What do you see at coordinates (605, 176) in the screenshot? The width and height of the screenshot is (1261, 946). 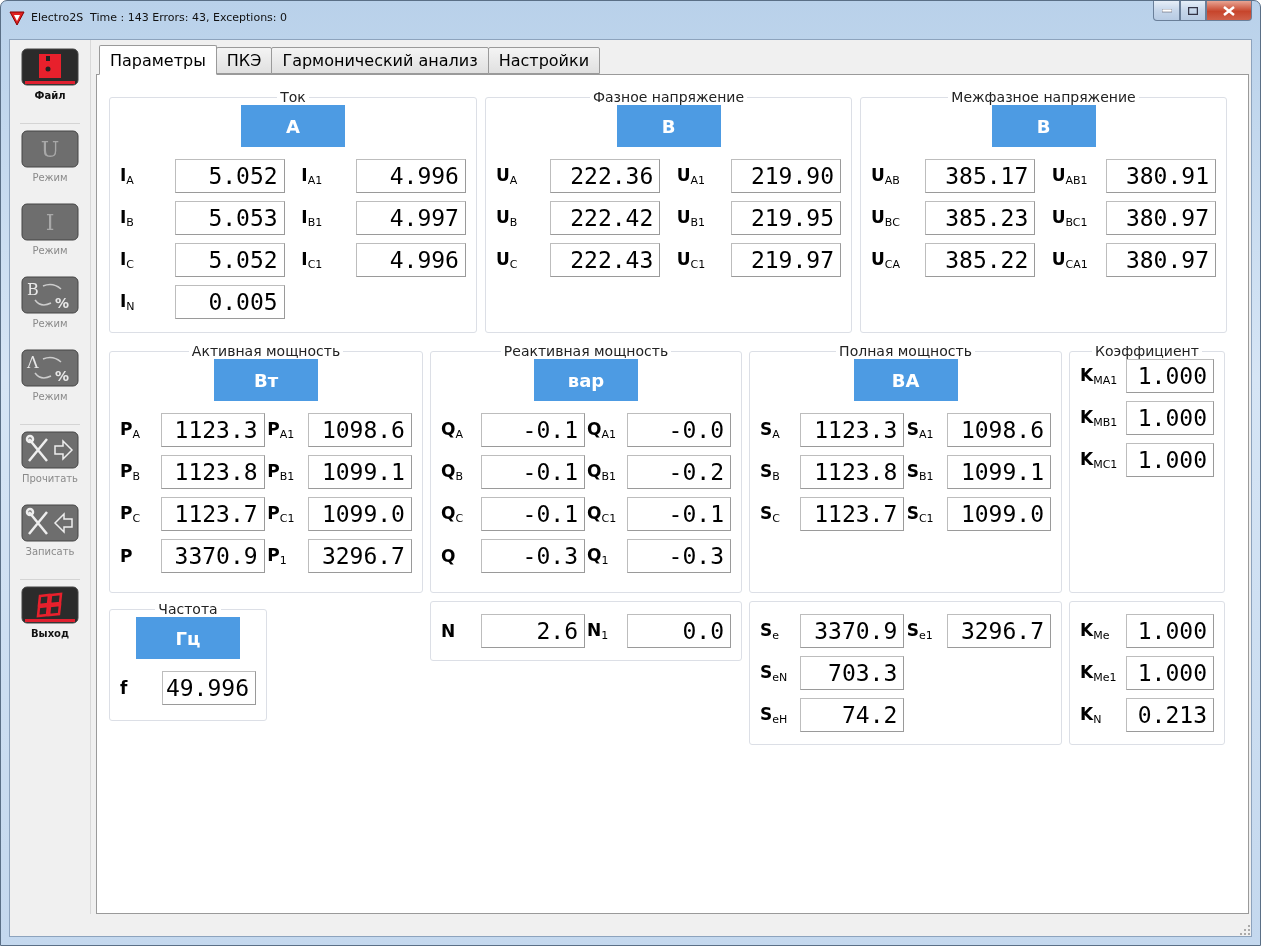 I see `value-field: 222.36` at bounding box center [605, 176].